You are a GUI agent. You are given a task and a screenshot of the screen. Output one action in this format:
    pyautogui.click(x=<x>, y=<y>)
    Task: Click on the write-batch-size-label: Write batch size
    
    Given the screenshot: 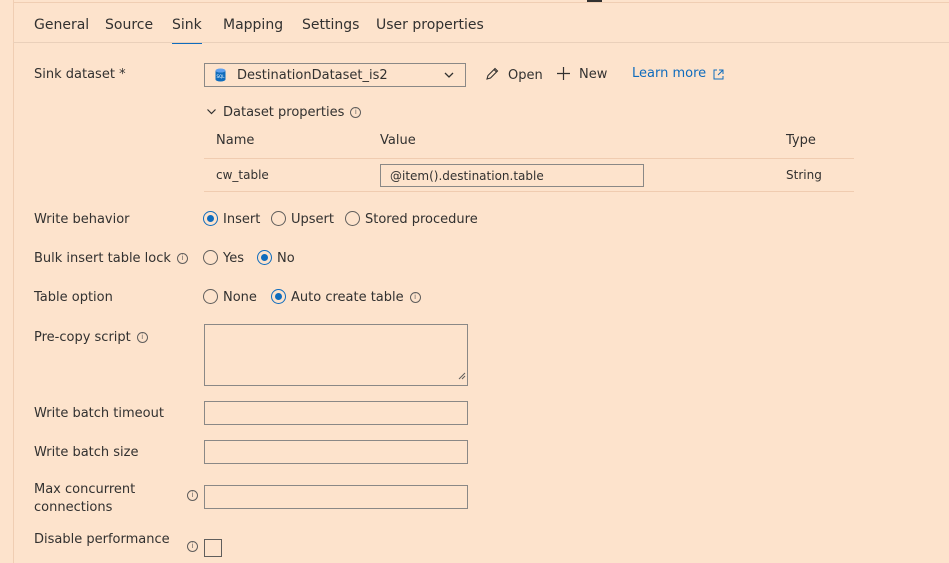 What is the action you would take?
    pyautogui.click(x=86, y=452)
    